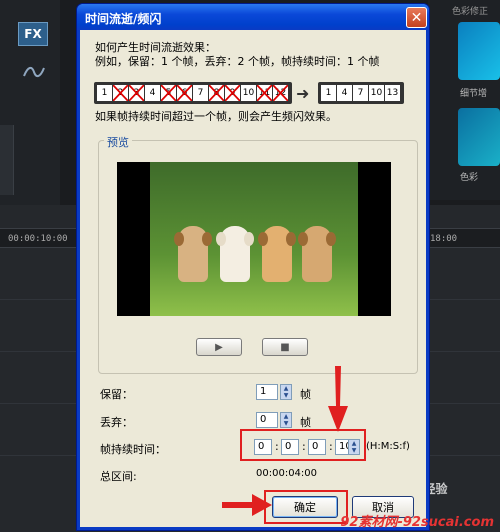 Image resolution: width=500 pixels, height=532 pixels. I want to click on play-icon: ▶, so click(219, 347).